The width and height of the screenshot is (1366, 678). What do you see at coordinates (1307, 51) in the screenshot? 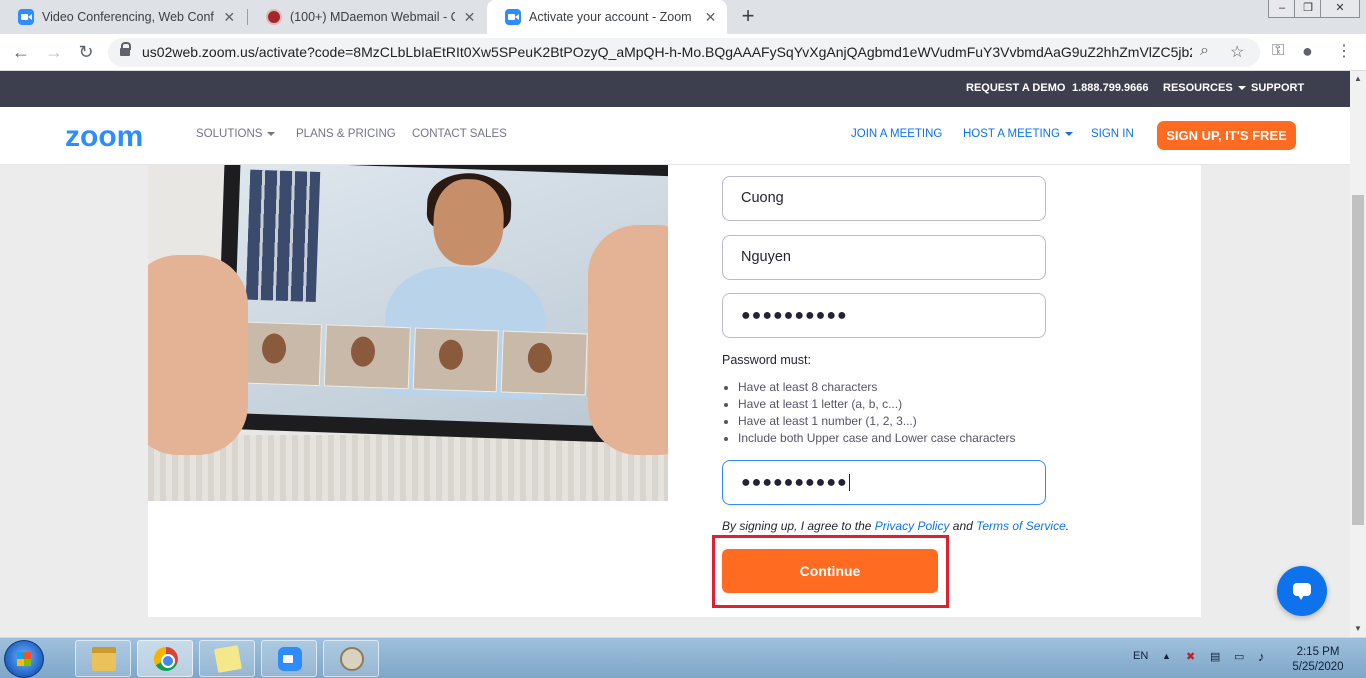
I see `profile-avatar-icon: ●` at bounding box center [1307, 51].